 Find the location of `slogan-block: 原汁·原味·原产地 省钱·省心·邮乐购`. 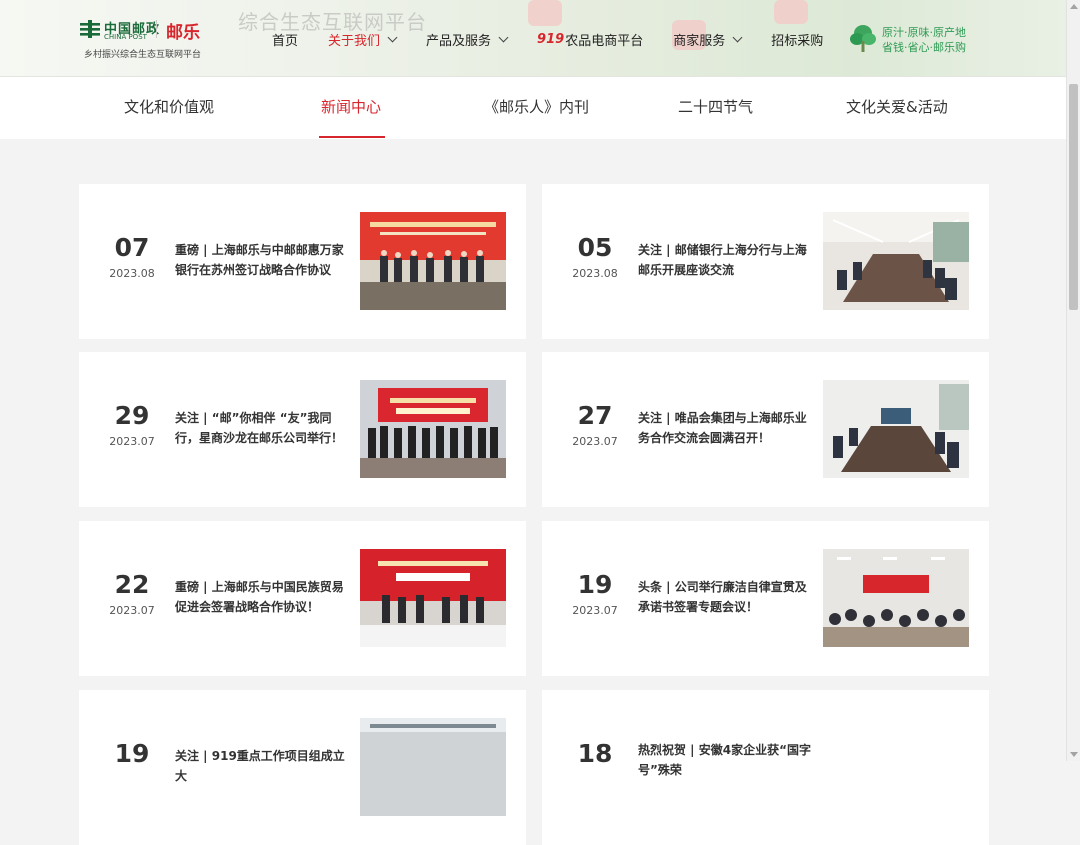

slogan-block: 原汁·原味·原产地 省钱·省心·邮乐购 is located at coordinates (915, 40).